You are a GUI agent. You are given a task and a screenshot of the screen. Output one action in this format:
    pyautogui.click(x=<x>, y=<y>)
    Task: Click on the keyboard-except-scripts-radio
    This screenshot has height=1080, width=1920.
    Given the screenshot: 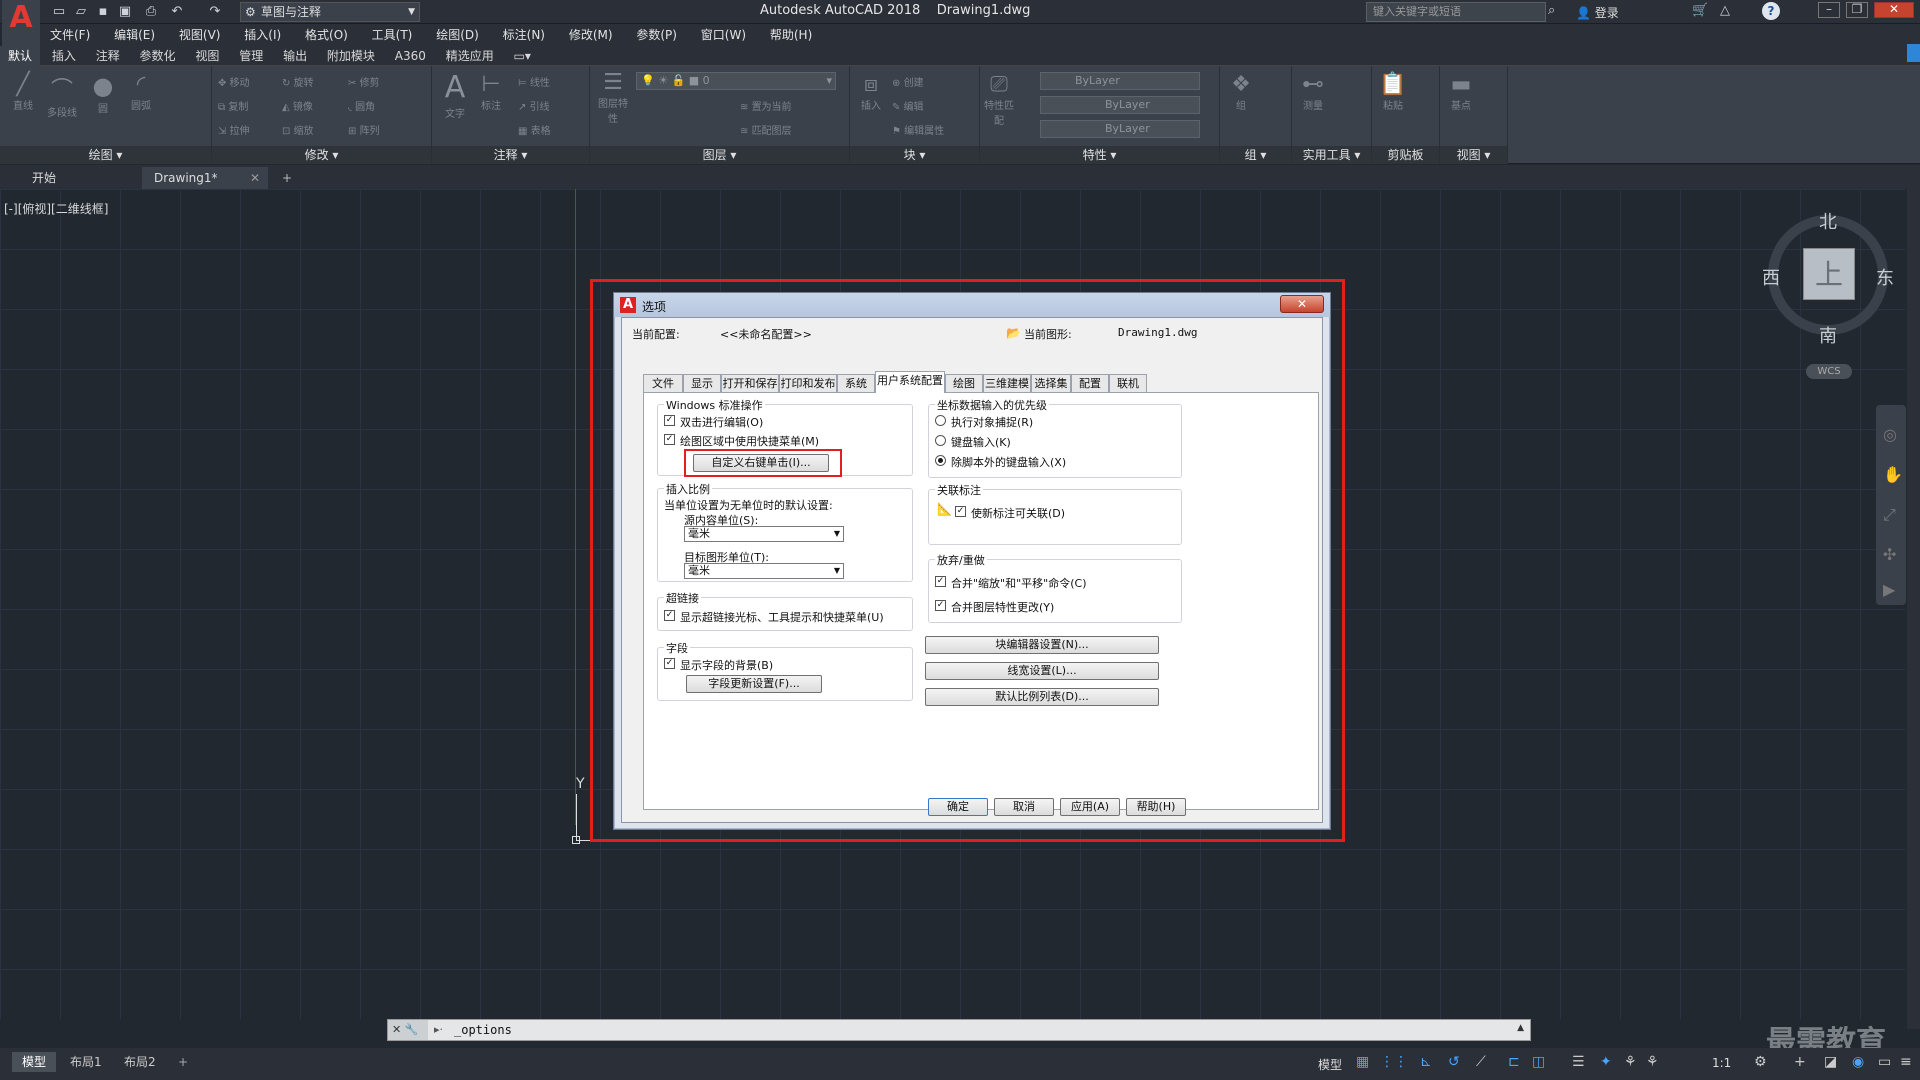 What is the action you would take?
    pyautogui.click(x=940, y=460)
    